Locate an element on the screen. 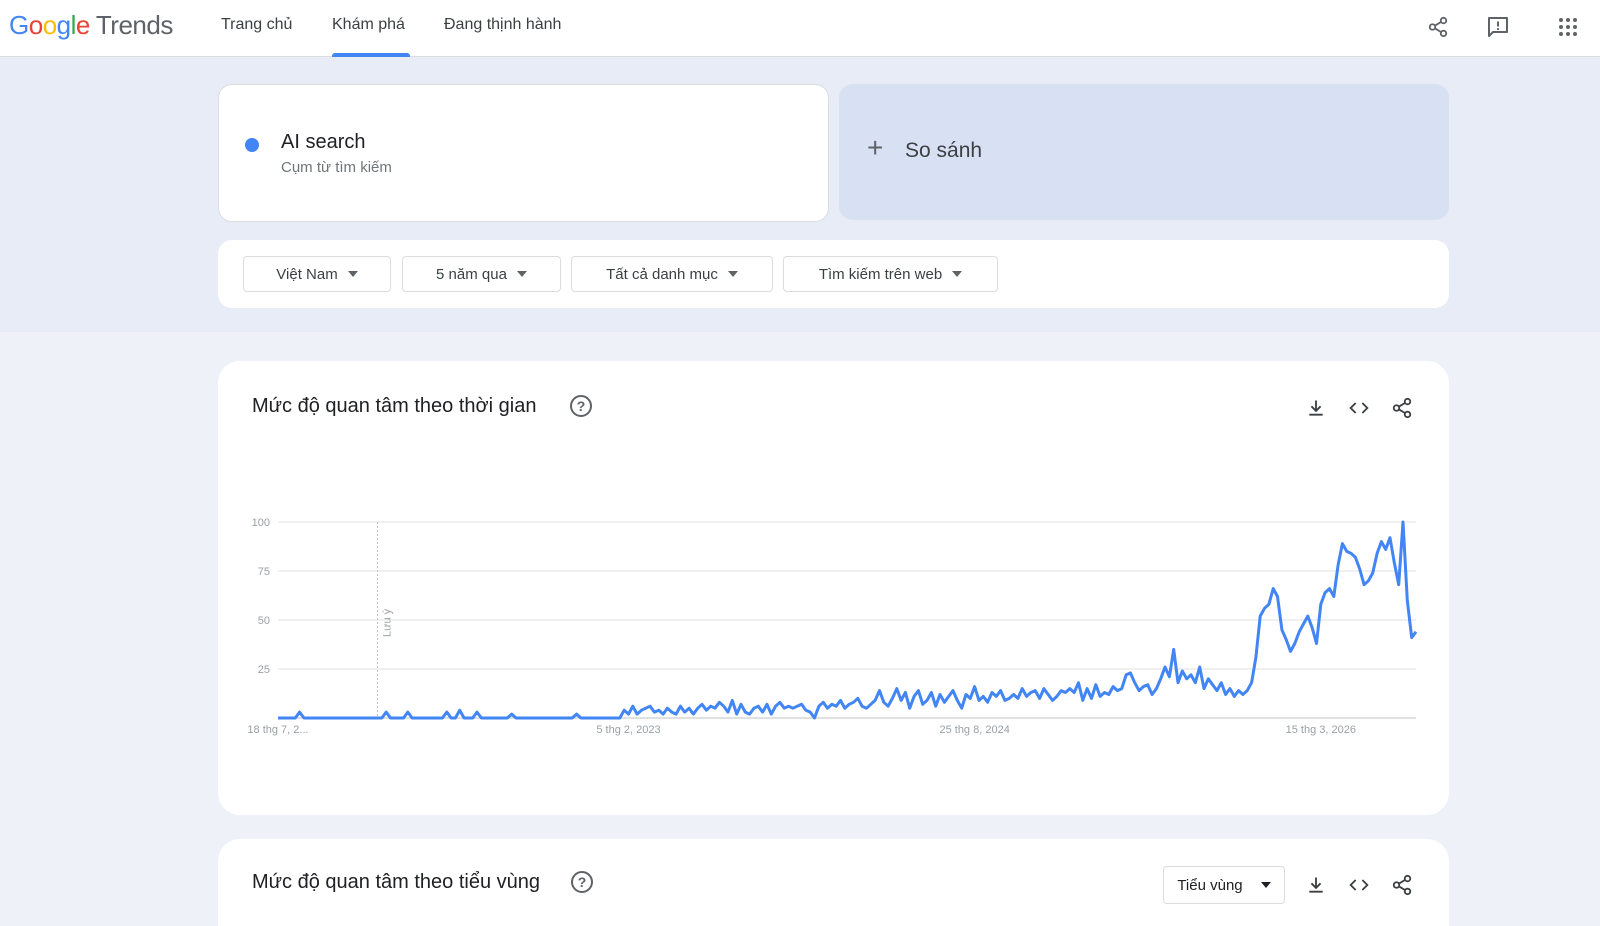 Image resolution: width=1600 pixels, height=926 pixels. tab-trending: Đang thịnh hành is located at coordinates (502, 25).